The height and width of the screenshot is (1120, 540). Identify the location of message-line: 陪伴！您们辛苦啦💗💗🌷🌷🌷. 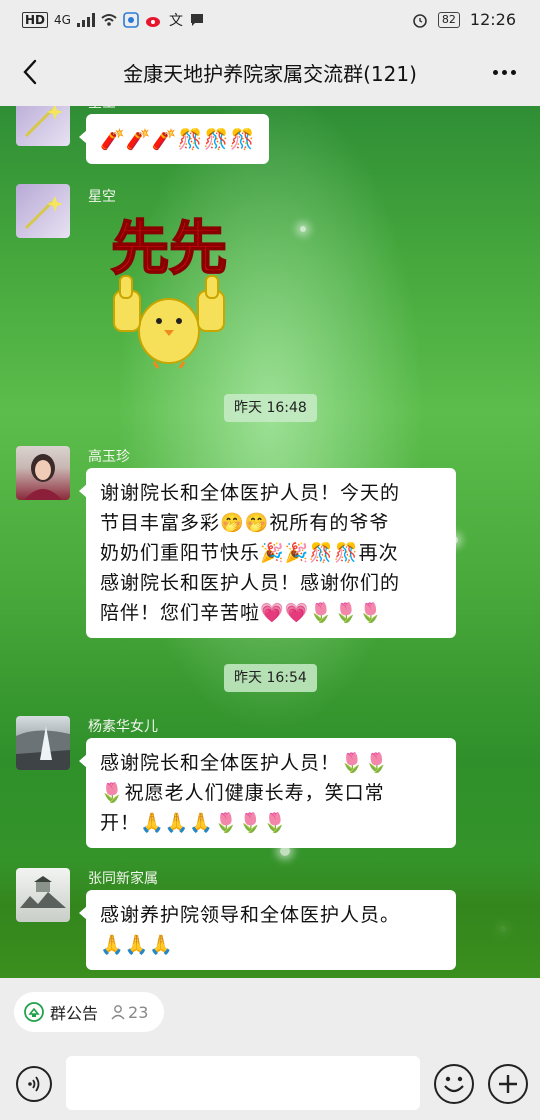
(242, 613).